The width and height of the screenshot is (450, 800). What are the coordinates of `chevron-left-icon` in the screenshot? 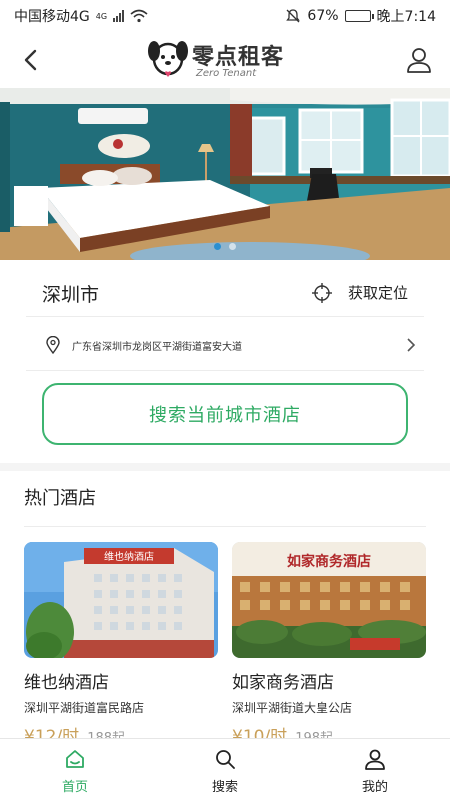 It's located at (32, 60).